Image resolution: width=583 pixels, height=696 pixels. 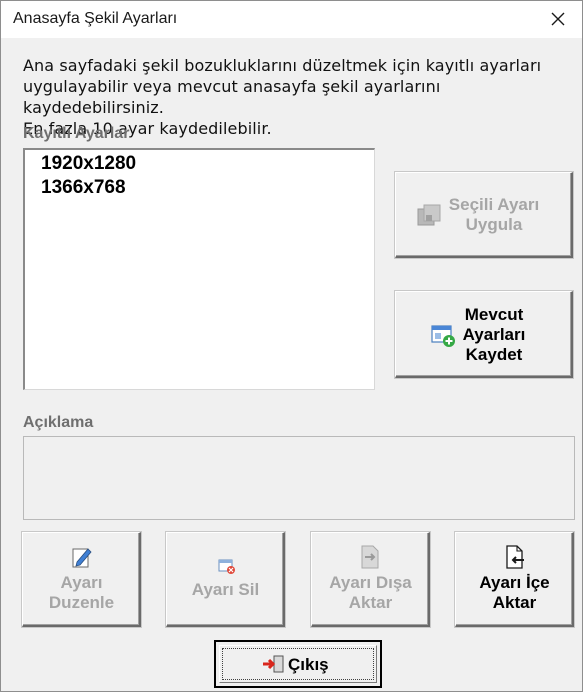 I want to click on import-icon, so click(x=515, y=557).